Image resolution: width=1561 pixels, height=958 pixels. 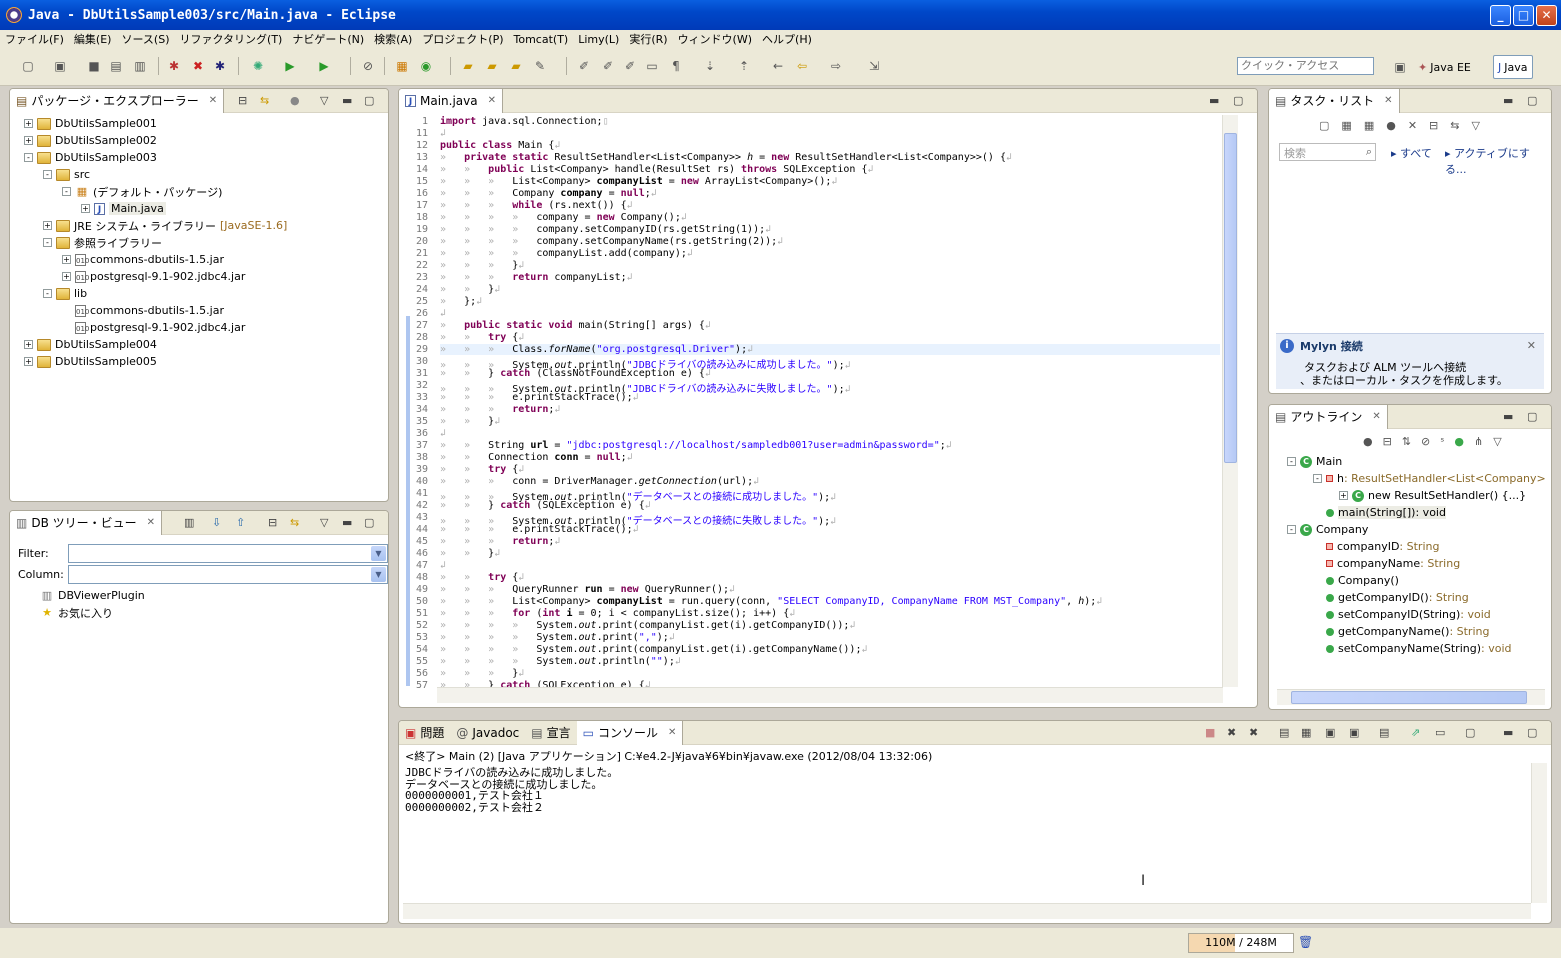 I want to click on menu-item: 実行(R), so click(x=648, y=39).